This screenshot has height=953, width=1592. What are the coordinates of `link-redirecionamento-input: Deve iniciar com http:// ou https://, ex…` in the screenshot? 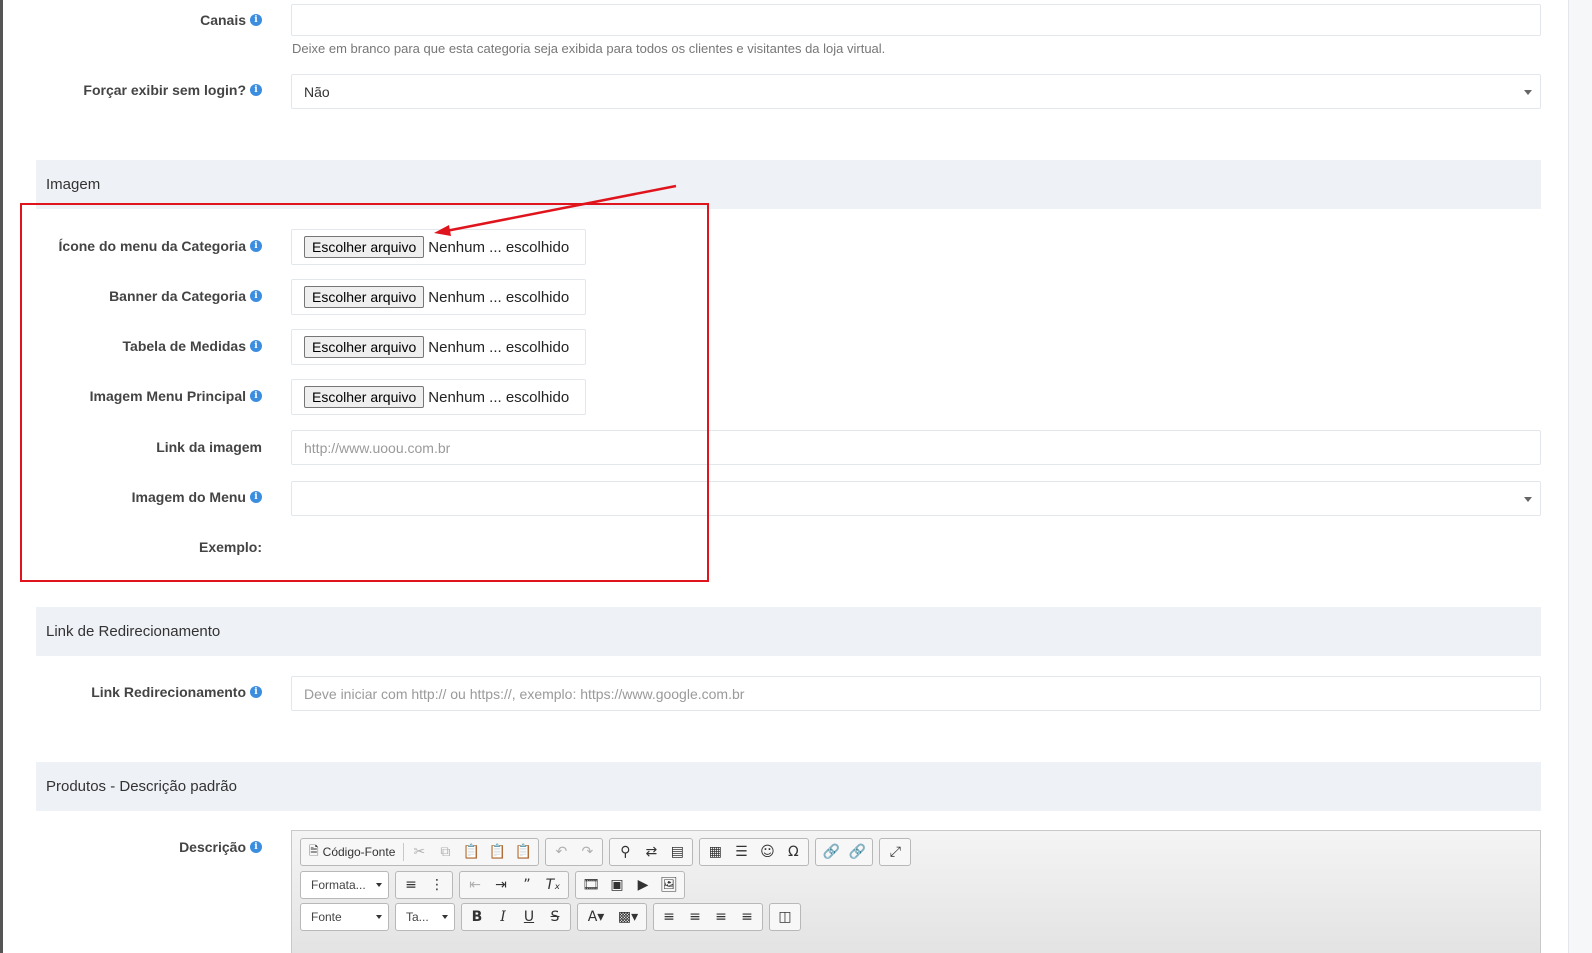 It's located at (916, 693).